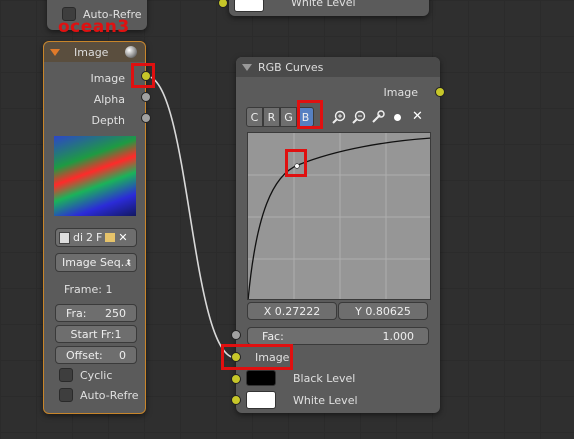 This screenshot has height=439, width=574. What do you see at coordinates (89, 237) in the screenshot?
I see `file-button-2: 2` at bounding box center [89, 237].